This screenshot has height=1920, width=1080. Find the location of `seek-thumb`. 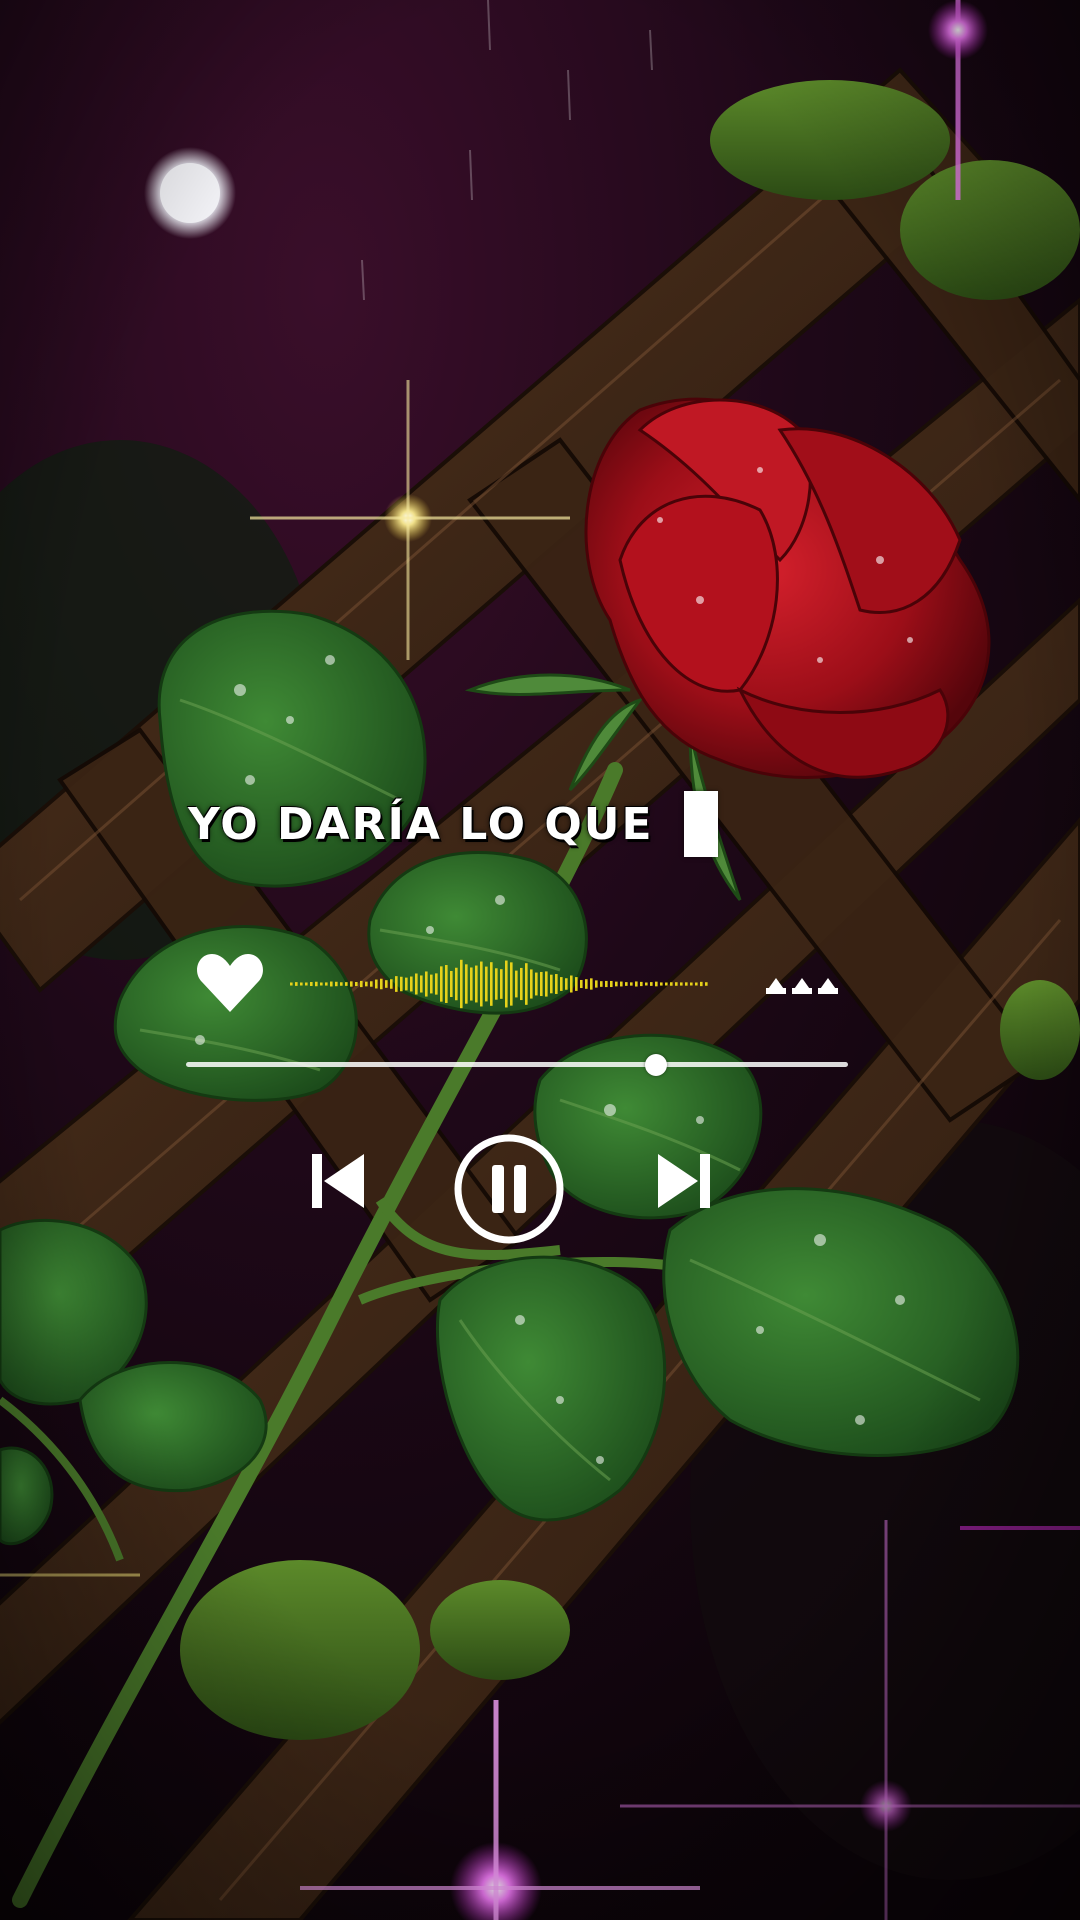

seek-thumb is located at coordinates (656, 1065).